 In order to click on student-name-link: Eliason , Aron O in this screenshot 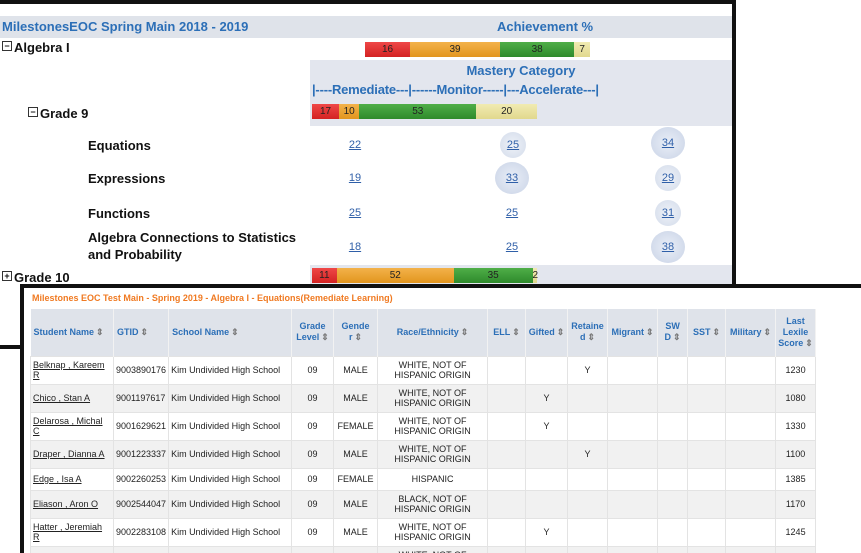, I will do `click(65, 504)`.